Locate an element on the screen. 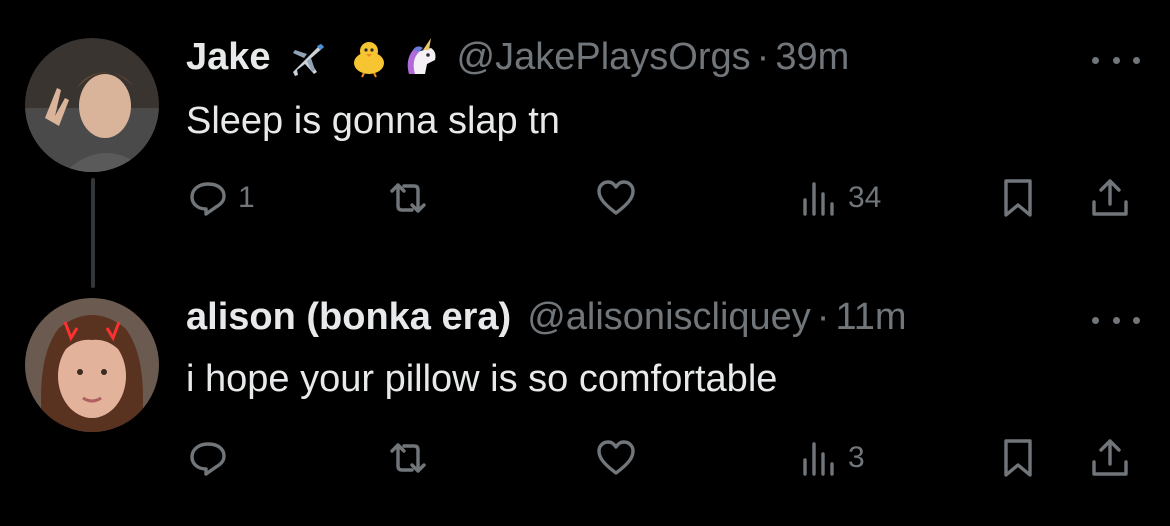  timestamp: 11m is located at coordinates (870, 317).